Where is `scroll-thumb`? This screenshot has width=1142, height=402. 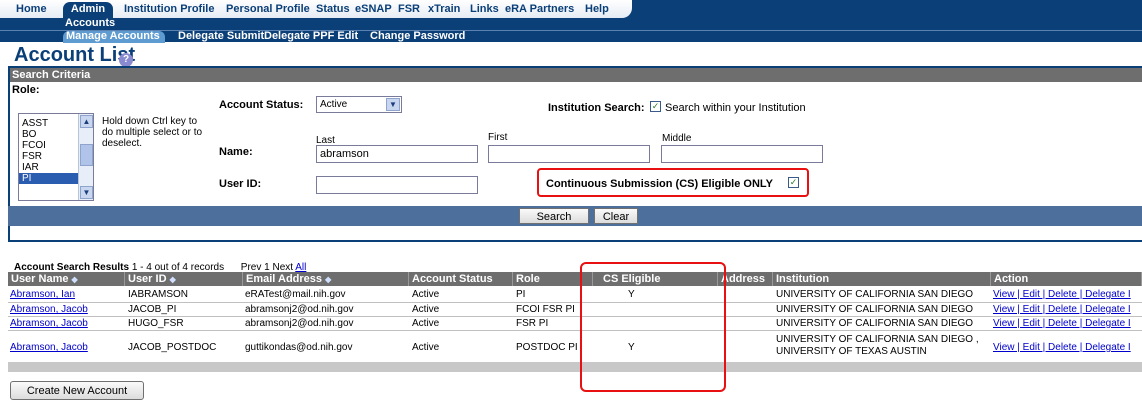 scroll-thumb is located at coordinates (86, 155).